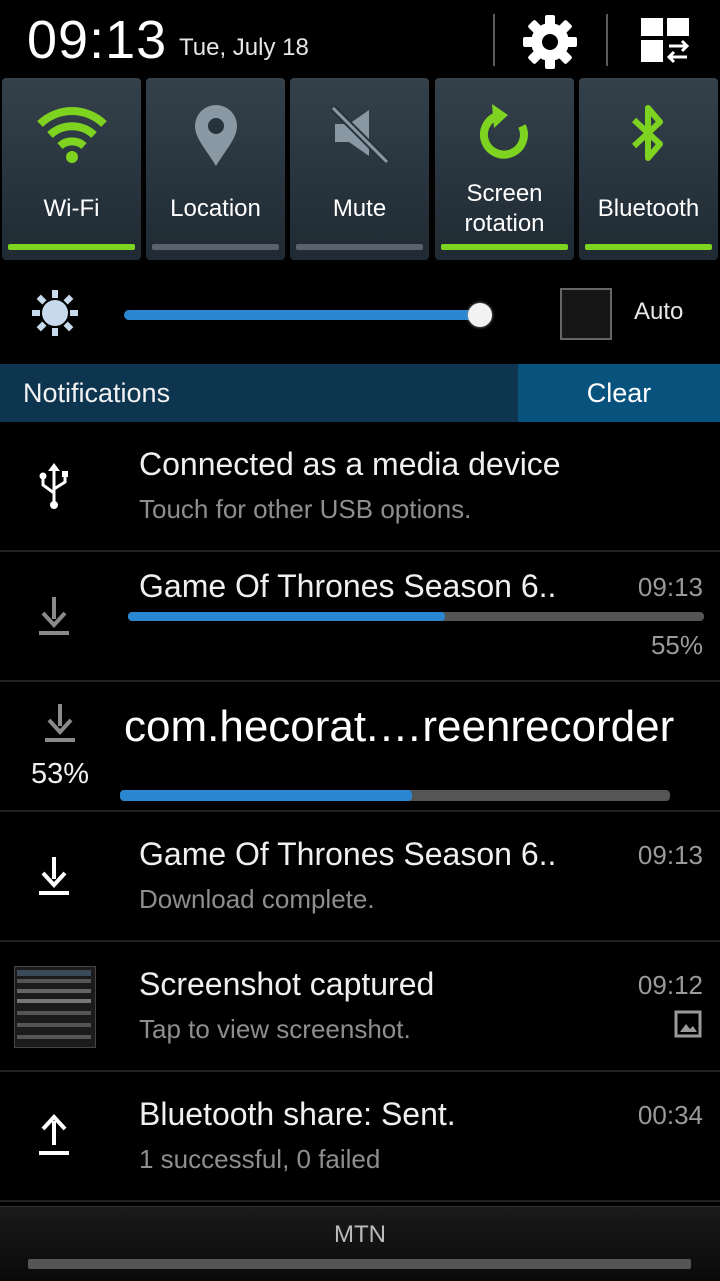 The width and height of the screenshot is (720, 1281). I want to click on notification-subtitle: 1 successful, 0 failed, so click(260, 1159).